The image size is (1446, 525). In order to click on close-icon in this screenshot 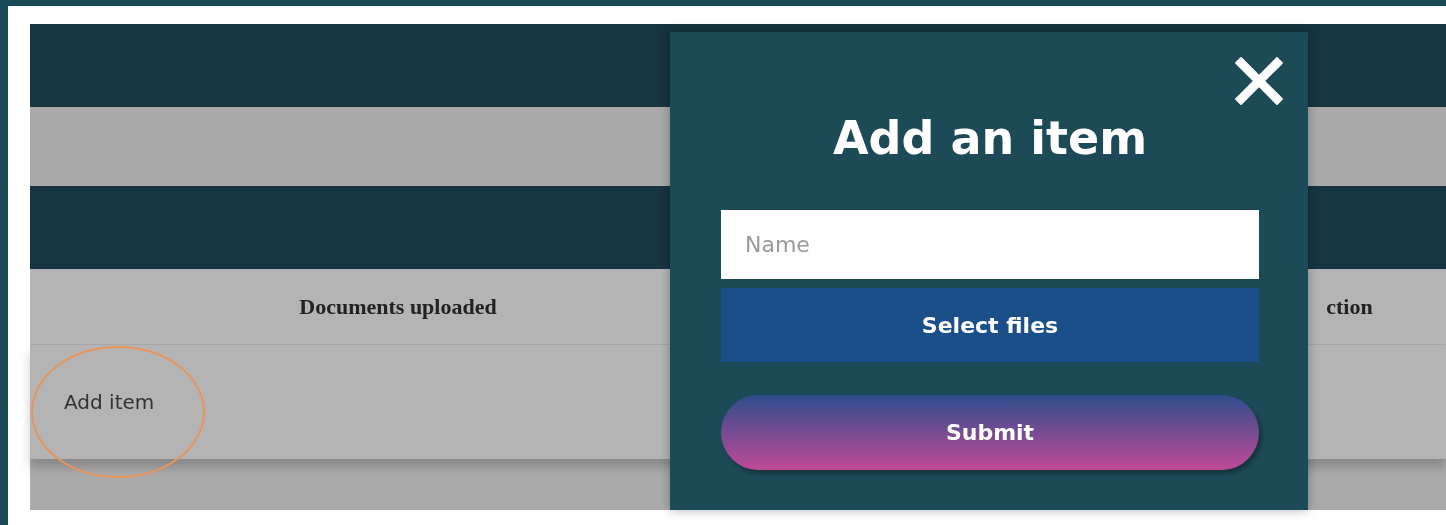, I will do `click(1259, 81)`.